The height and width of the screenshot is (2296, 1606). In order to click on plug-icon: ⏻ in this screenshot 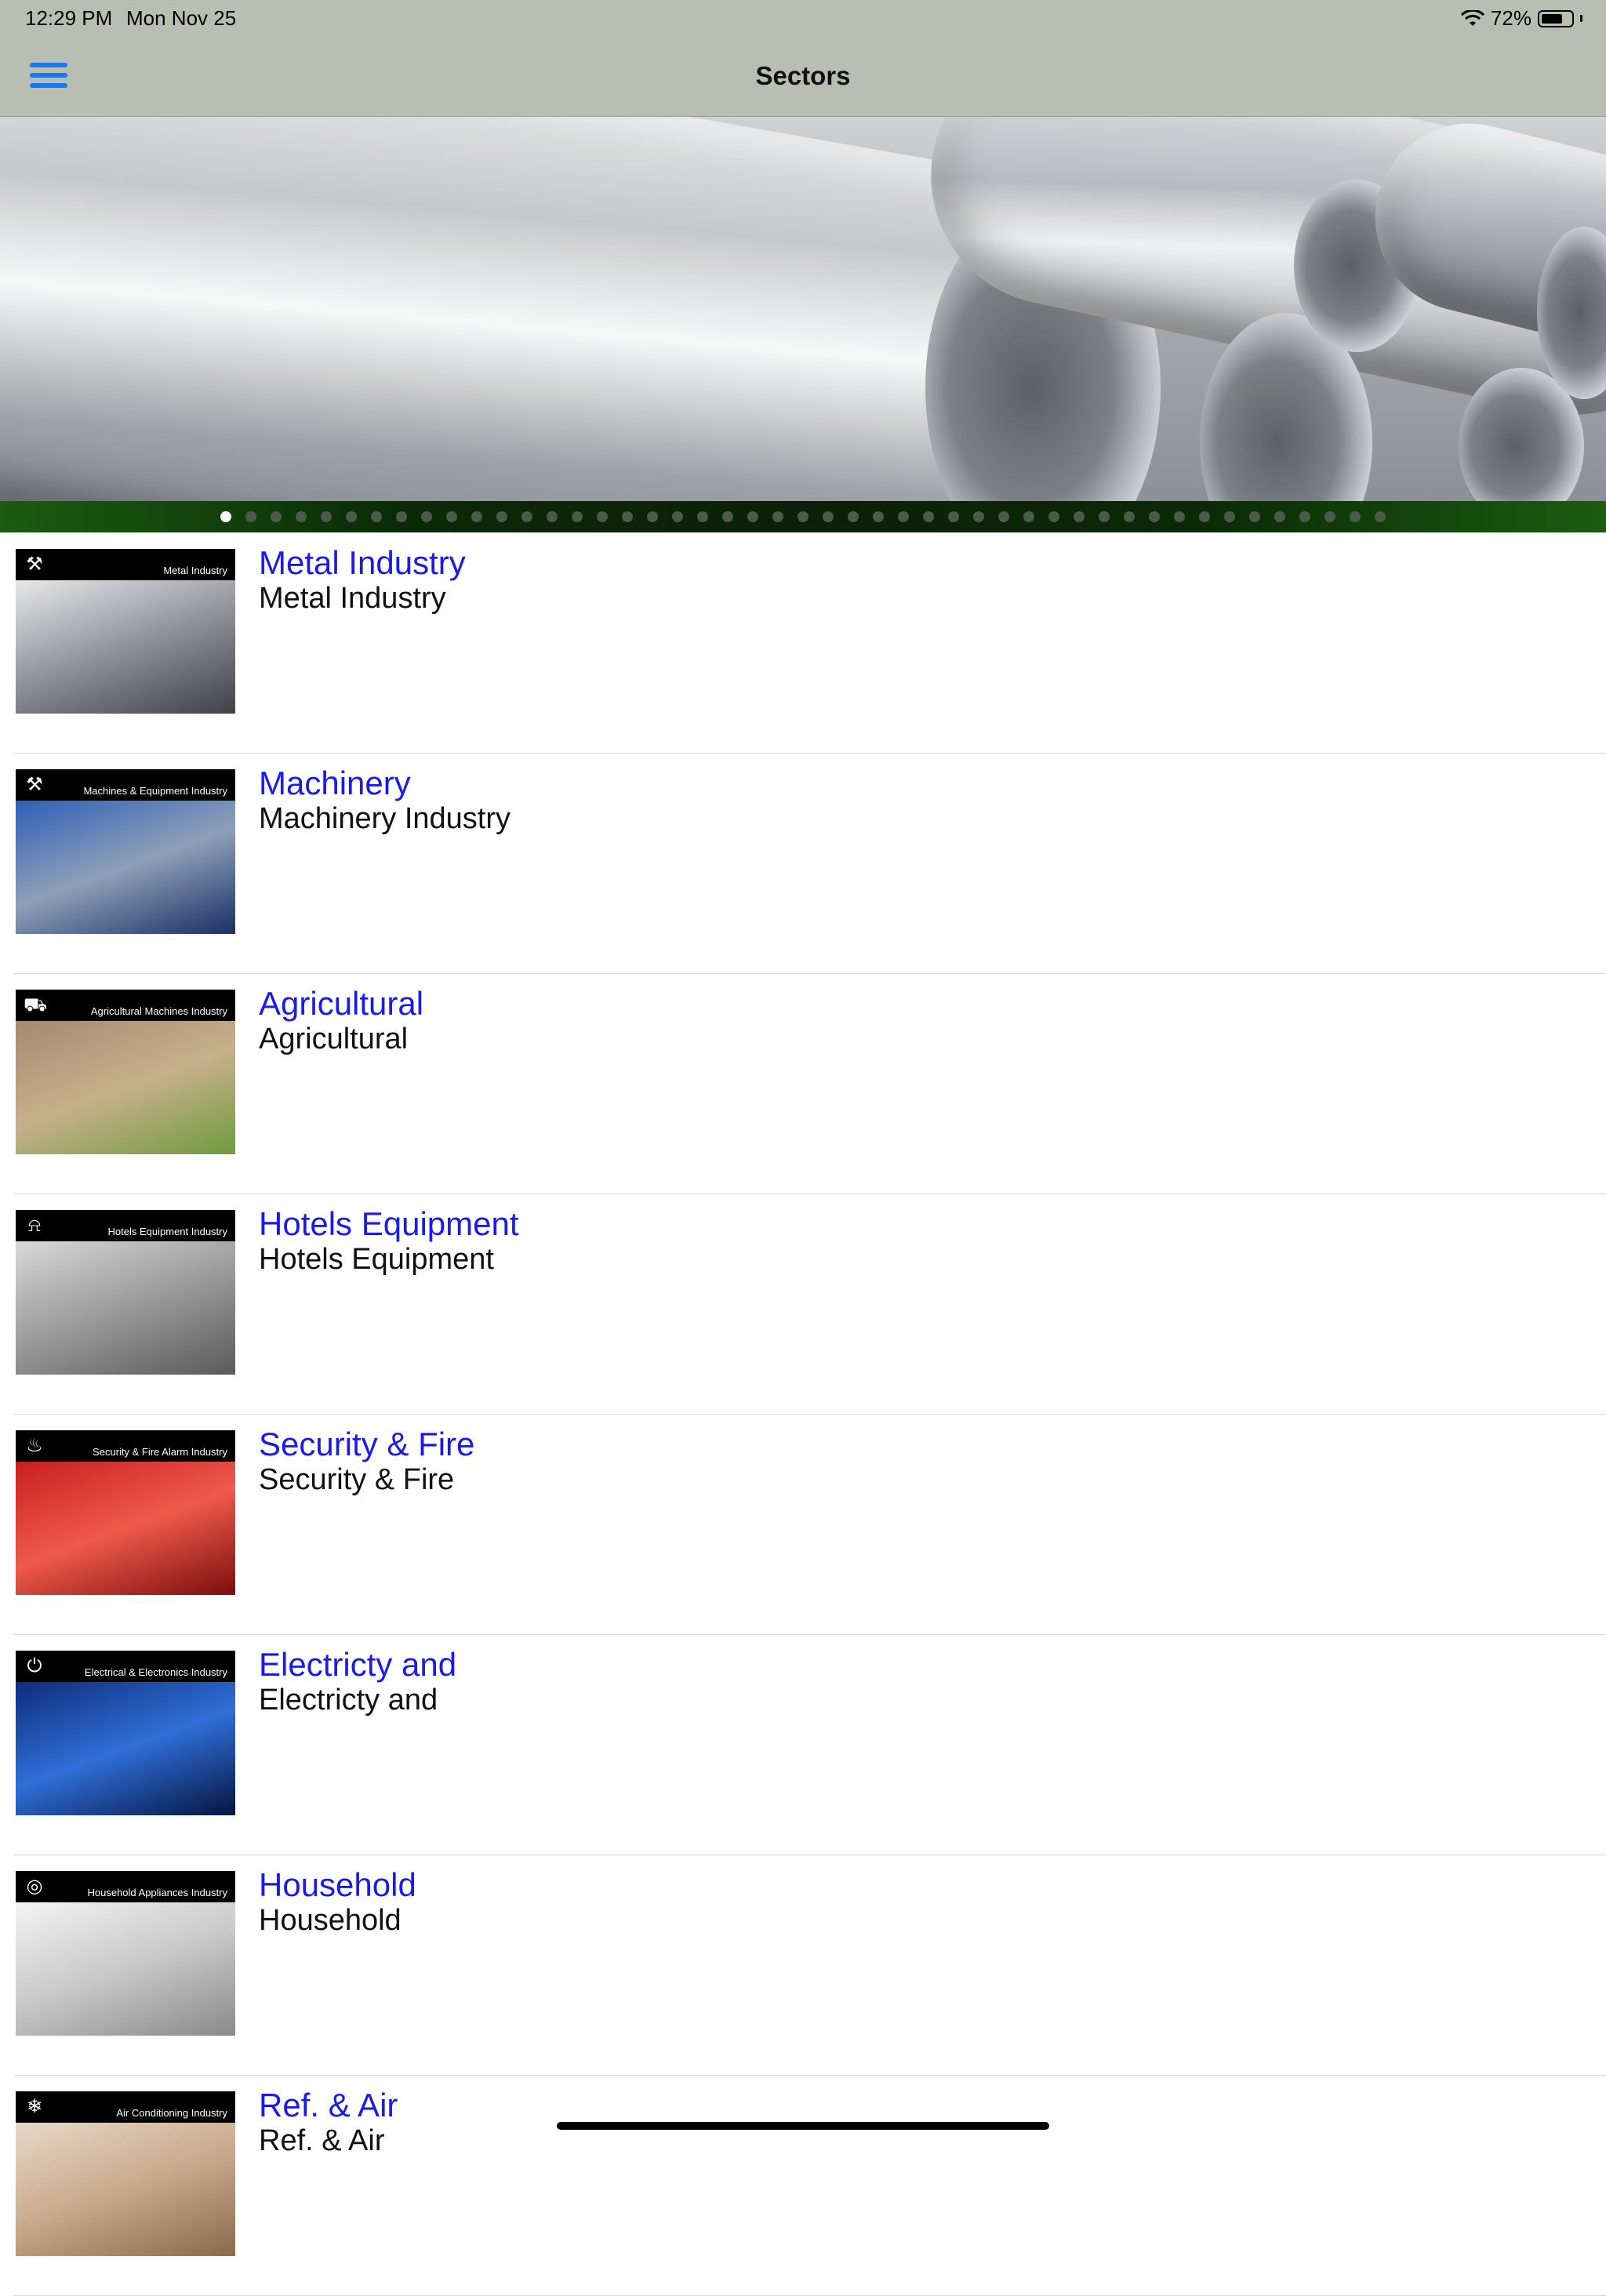, I will do `click(34, 1666)`.